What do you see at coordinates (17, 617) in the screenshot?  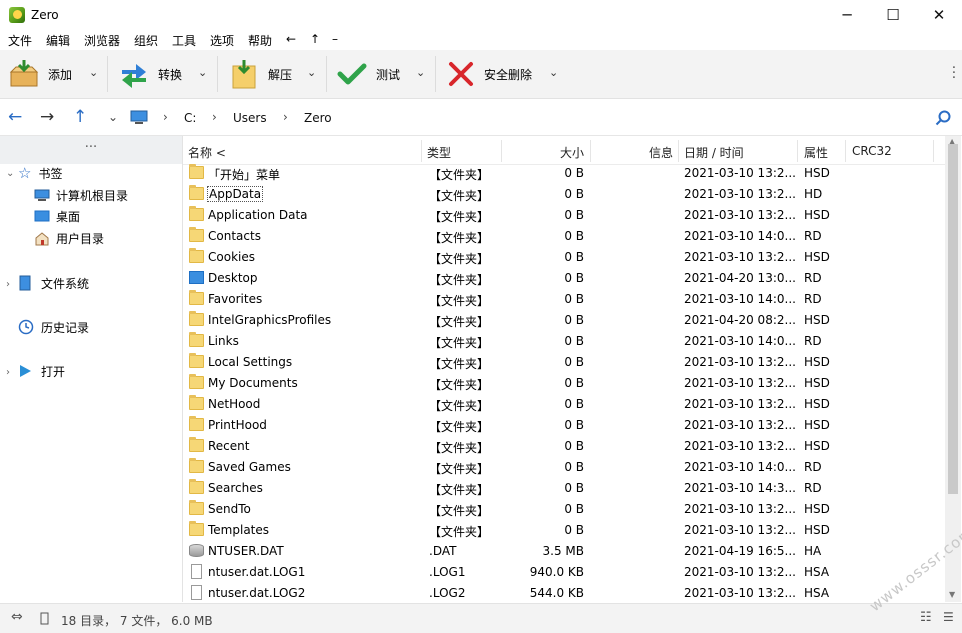 I see `move-icon: ⇔` at bounding box center [17, 617].